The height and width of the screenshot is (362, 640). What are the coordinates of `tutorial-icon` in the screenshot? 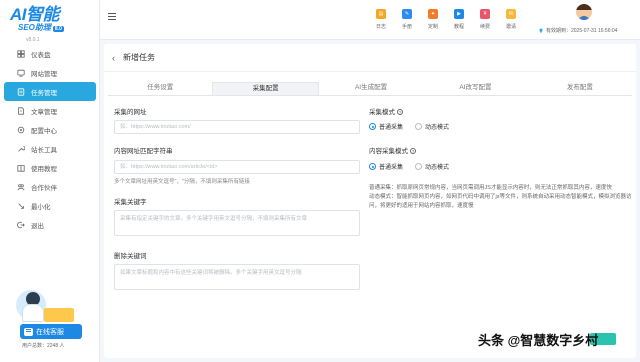 It's located at (20, 167).